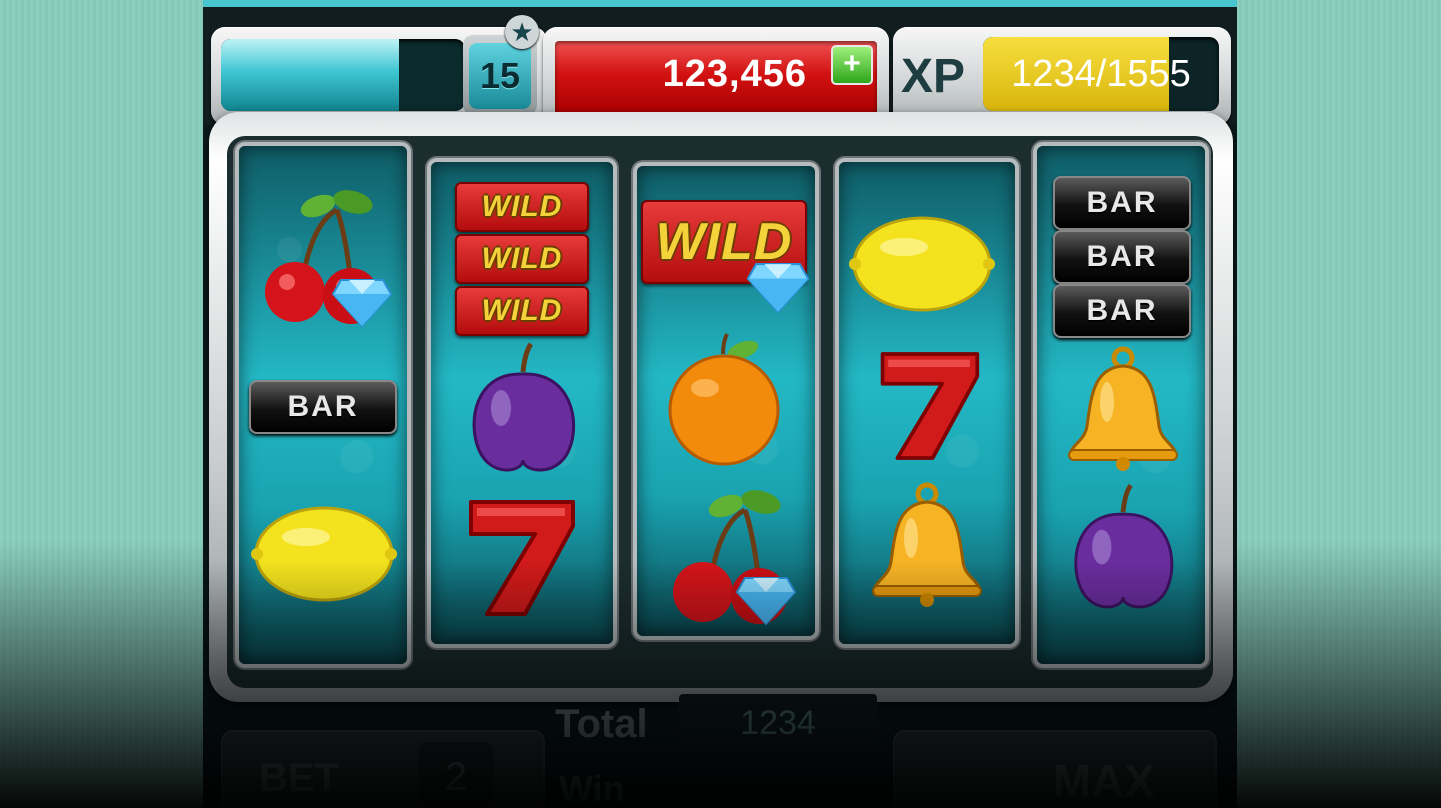 This screenshot has height=808, width=1441. I want to click on energy-meter, so click(343, 75).